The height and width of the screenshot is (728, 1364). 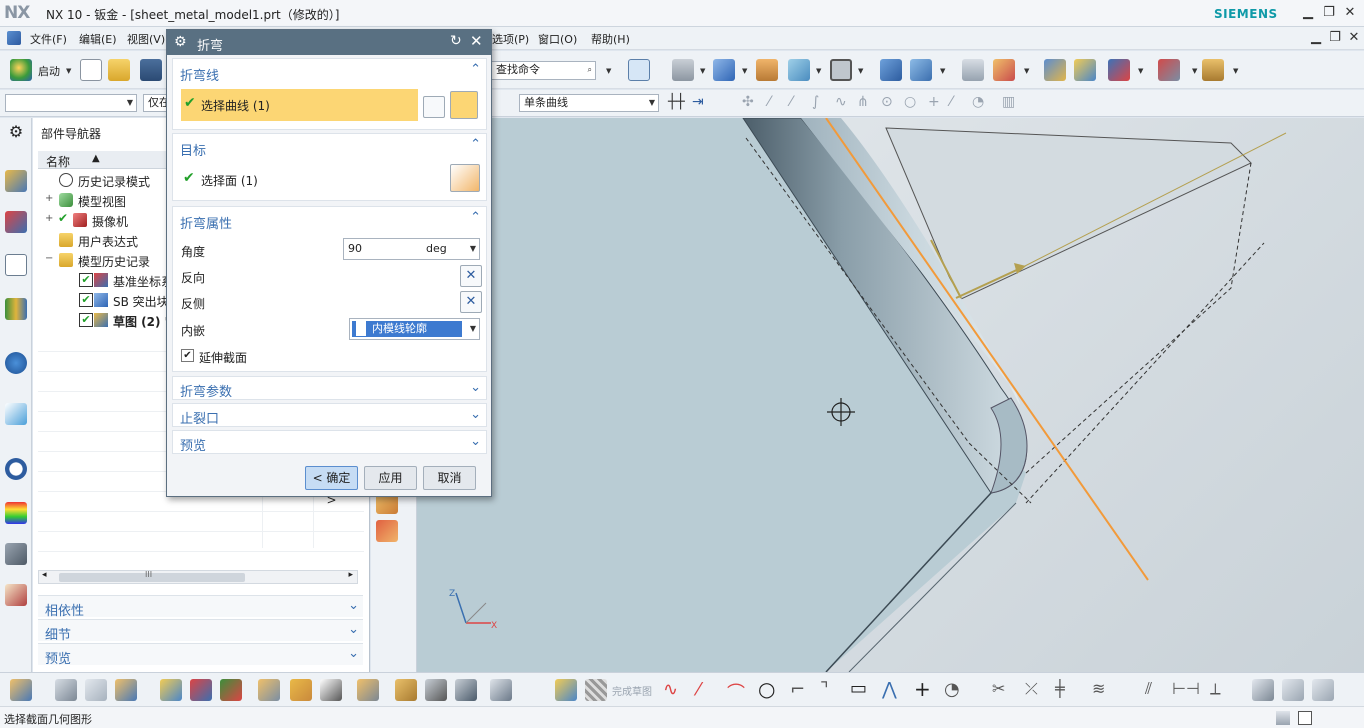 What do you see at coordinates (390, 478) in the screenshot?
I see `apply-button: 应用` at bounding box center [390, 478].